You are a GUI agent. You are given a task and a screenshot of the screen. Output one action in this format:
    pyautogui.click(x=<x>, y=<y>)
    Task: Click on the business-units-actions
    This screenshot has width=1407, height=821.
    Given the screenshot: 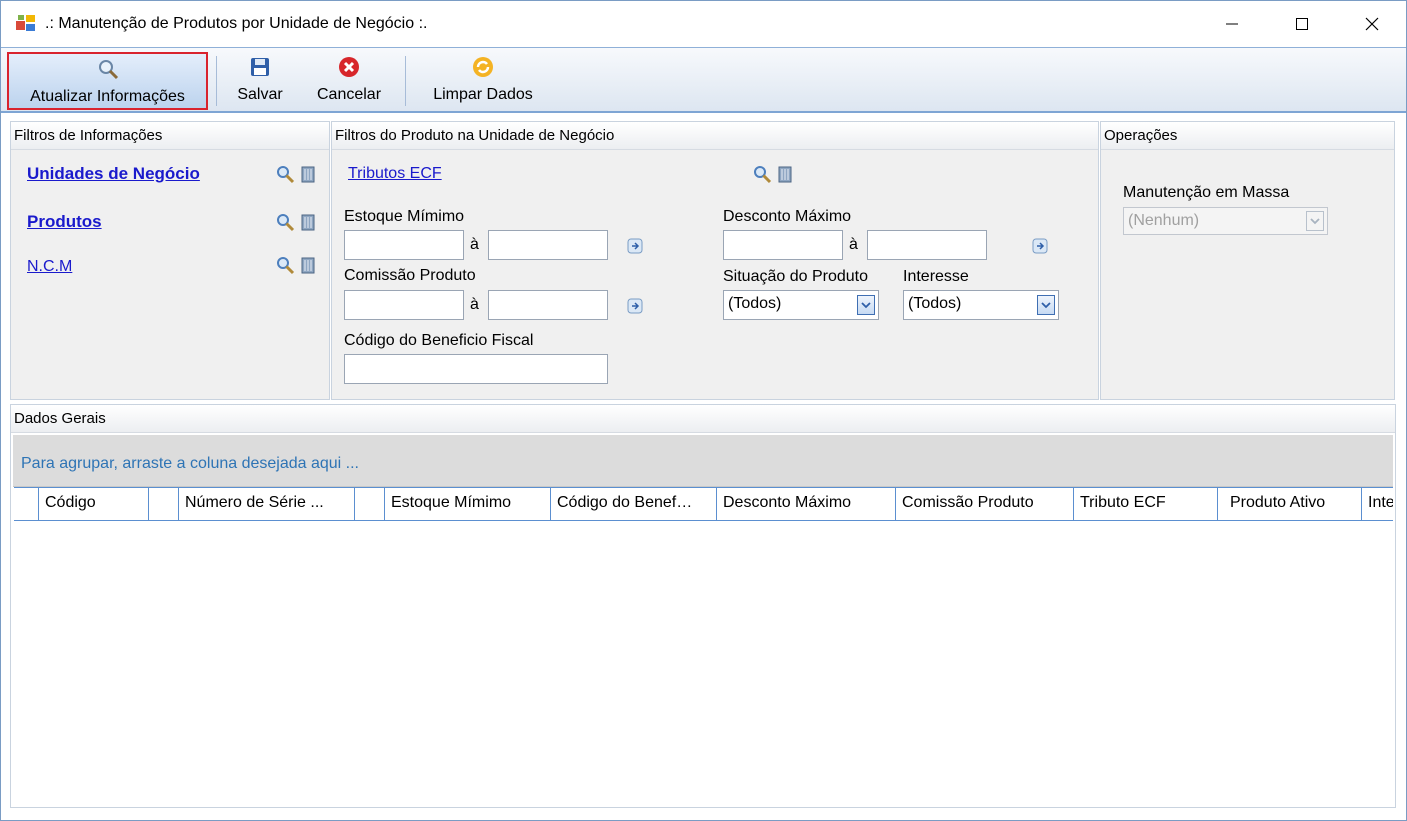 What is the action you would take?
    pyautogui.click(x=296, y=174)
    